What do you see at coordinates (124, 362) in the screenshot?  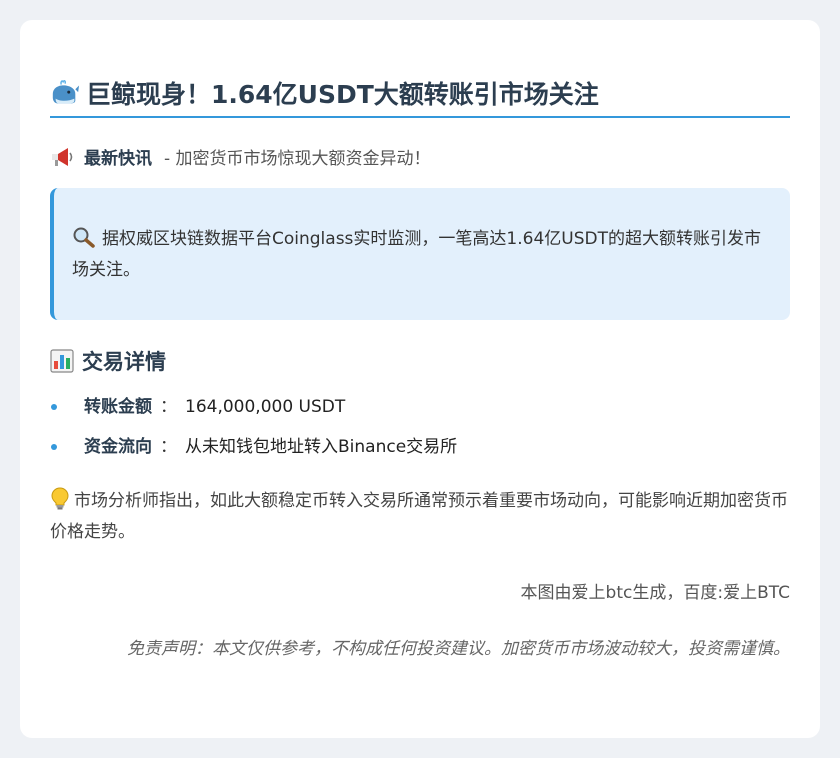 I see `section-title-text: 交易详情` at bounding box center [124, 362].